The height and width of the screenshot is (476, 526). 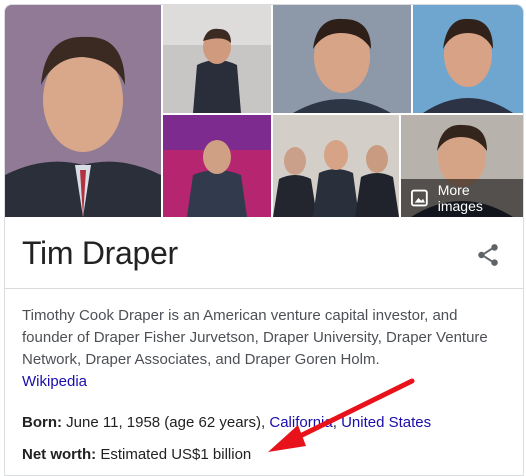 What do you see at coordinates (217, 166) in the screenshot?
I see `photo-on-stage` at bounding box center [217, 166].